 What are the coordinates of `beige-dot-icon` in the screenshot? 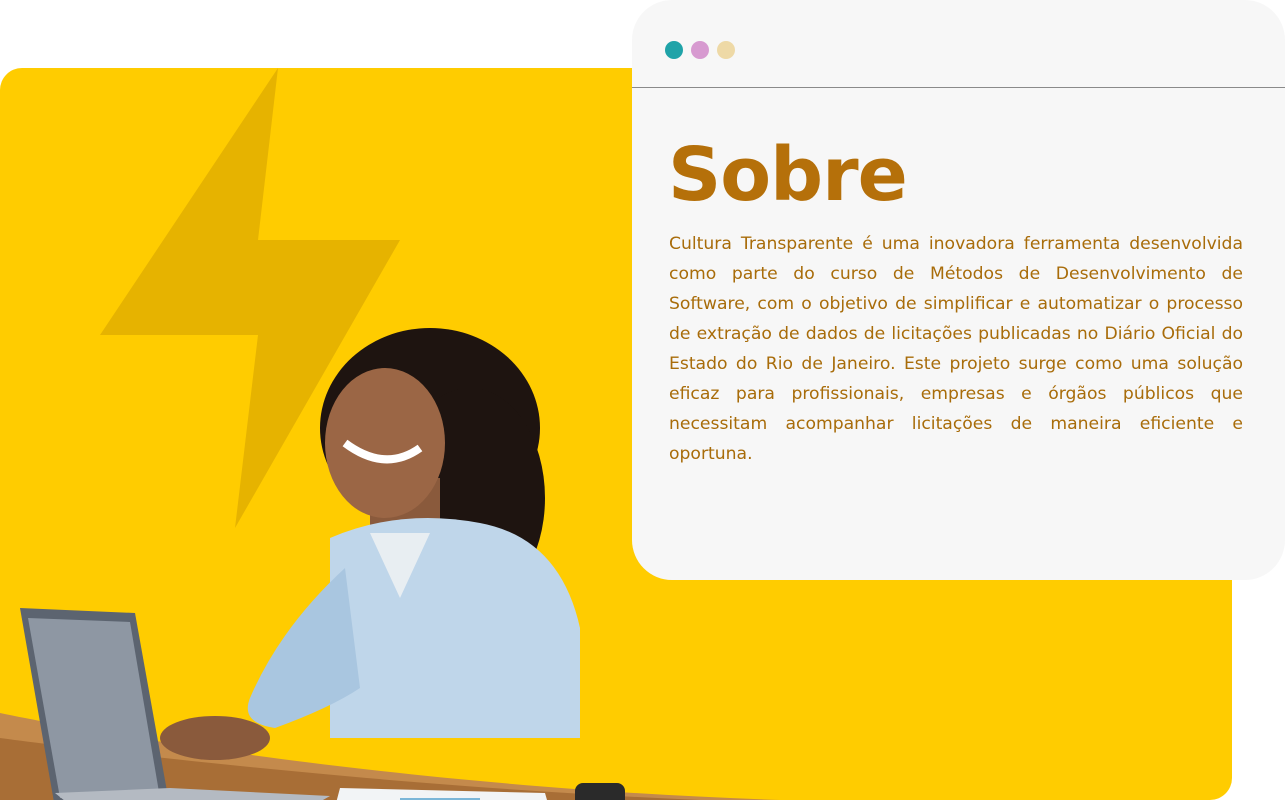 It's located at (726, 50).